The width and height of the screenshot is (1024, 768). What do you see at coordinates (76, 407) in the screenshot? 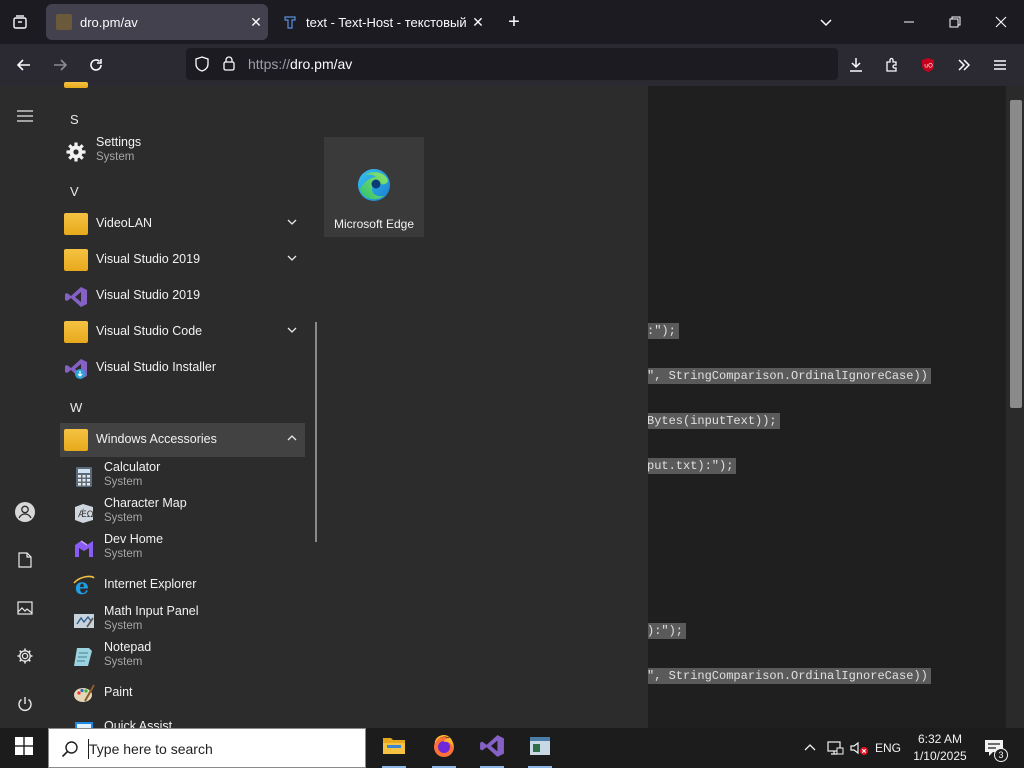
I see `letter-heading-w: W` at bounding box center [76, 407].